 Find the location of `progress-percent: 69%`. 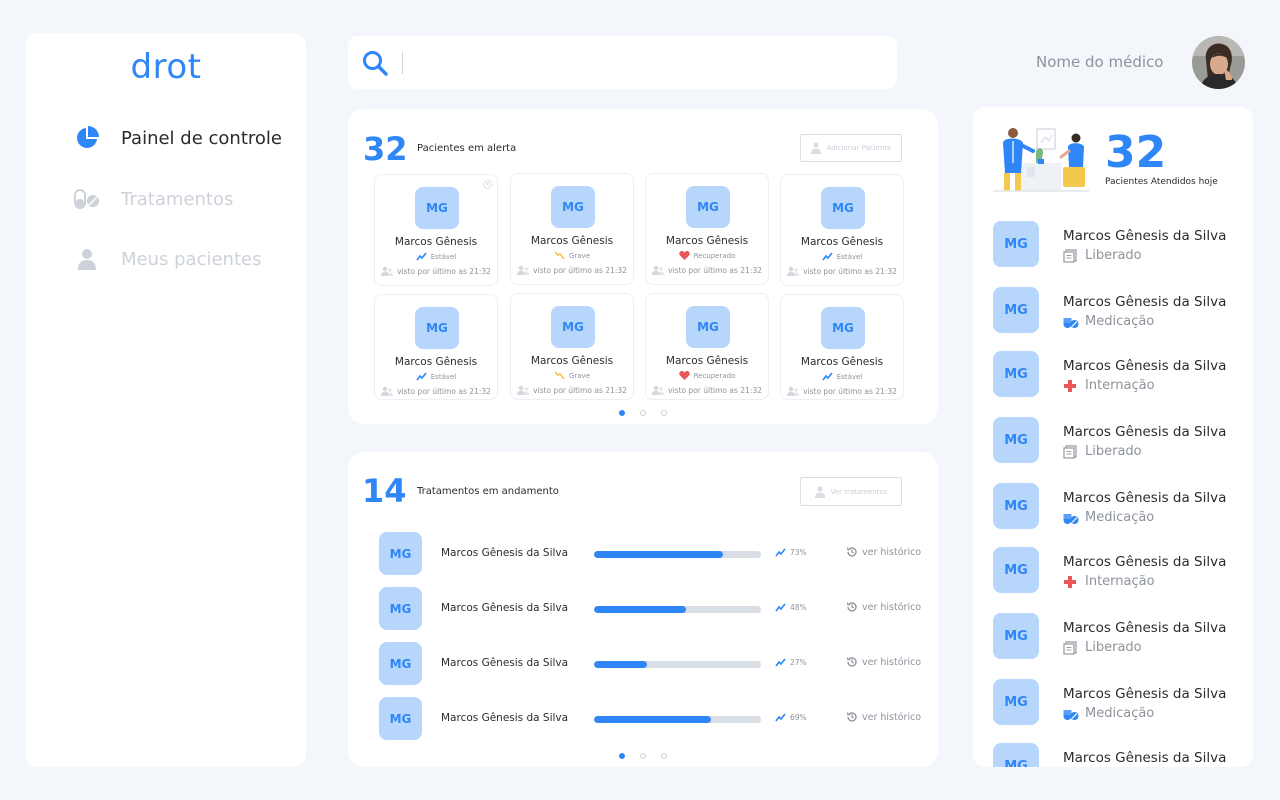

progress-percent: 69% is located at coordinates (791, 717).